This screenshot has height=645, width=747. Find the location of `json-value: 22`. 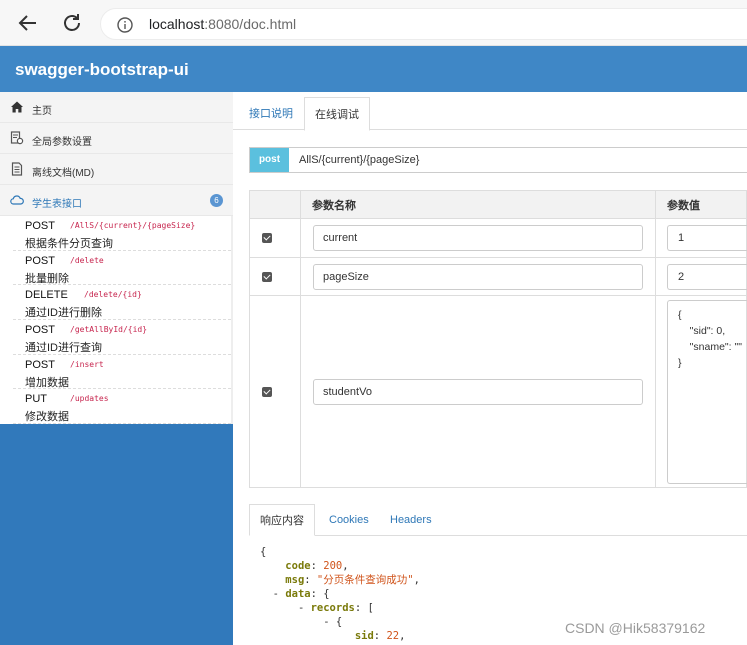

json-value: 22 is located at coordinates (393, 636).